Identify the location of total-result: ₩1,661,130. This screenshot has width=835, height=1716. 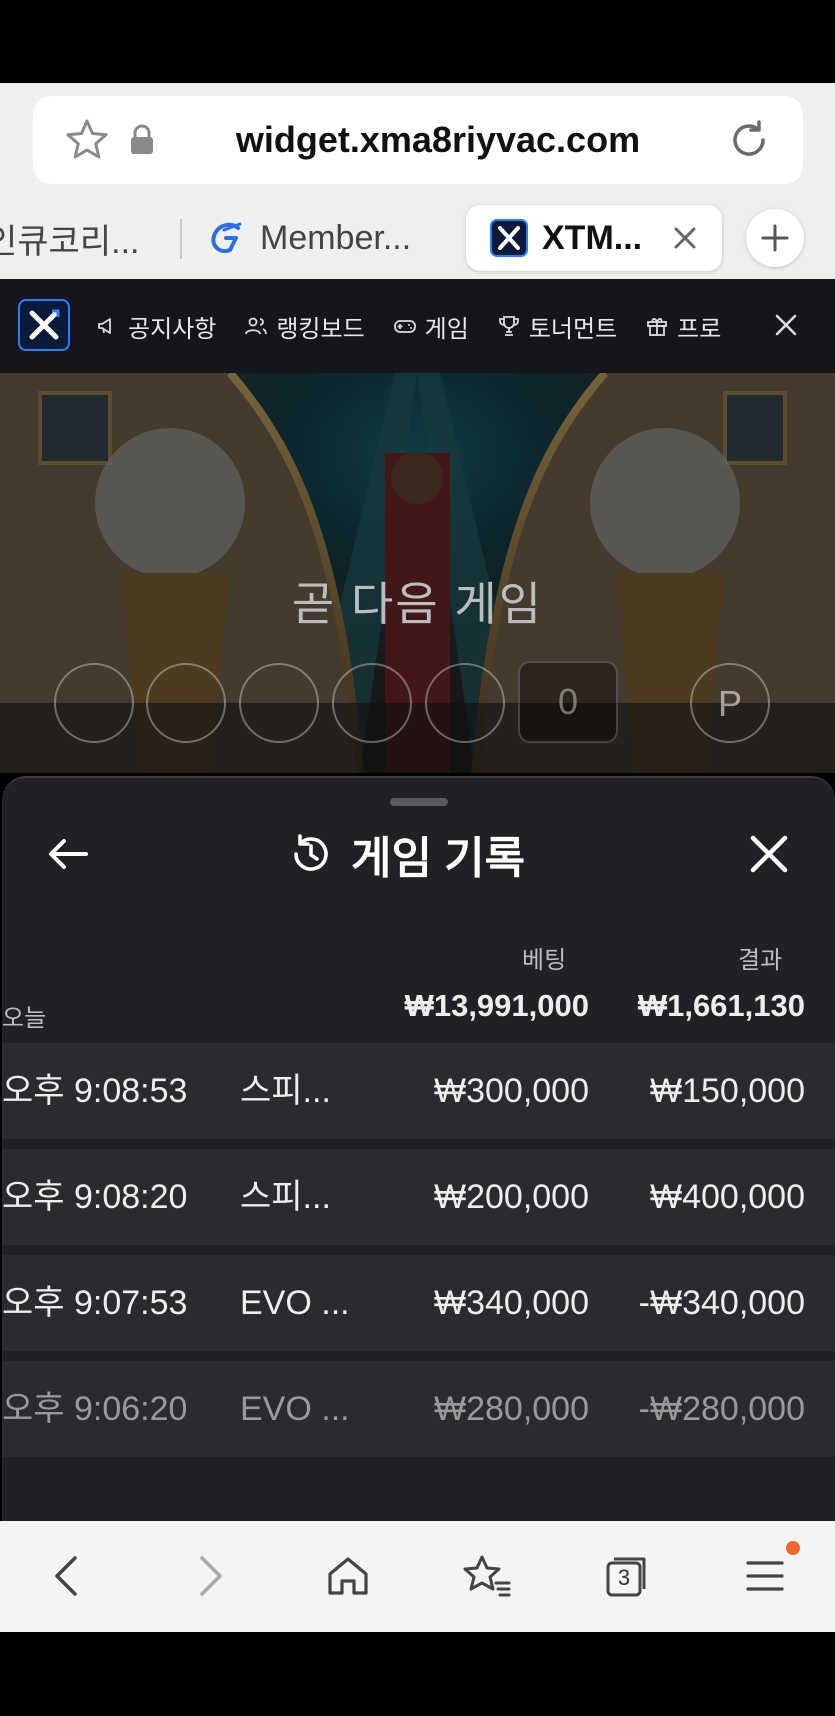
(721, 1005).